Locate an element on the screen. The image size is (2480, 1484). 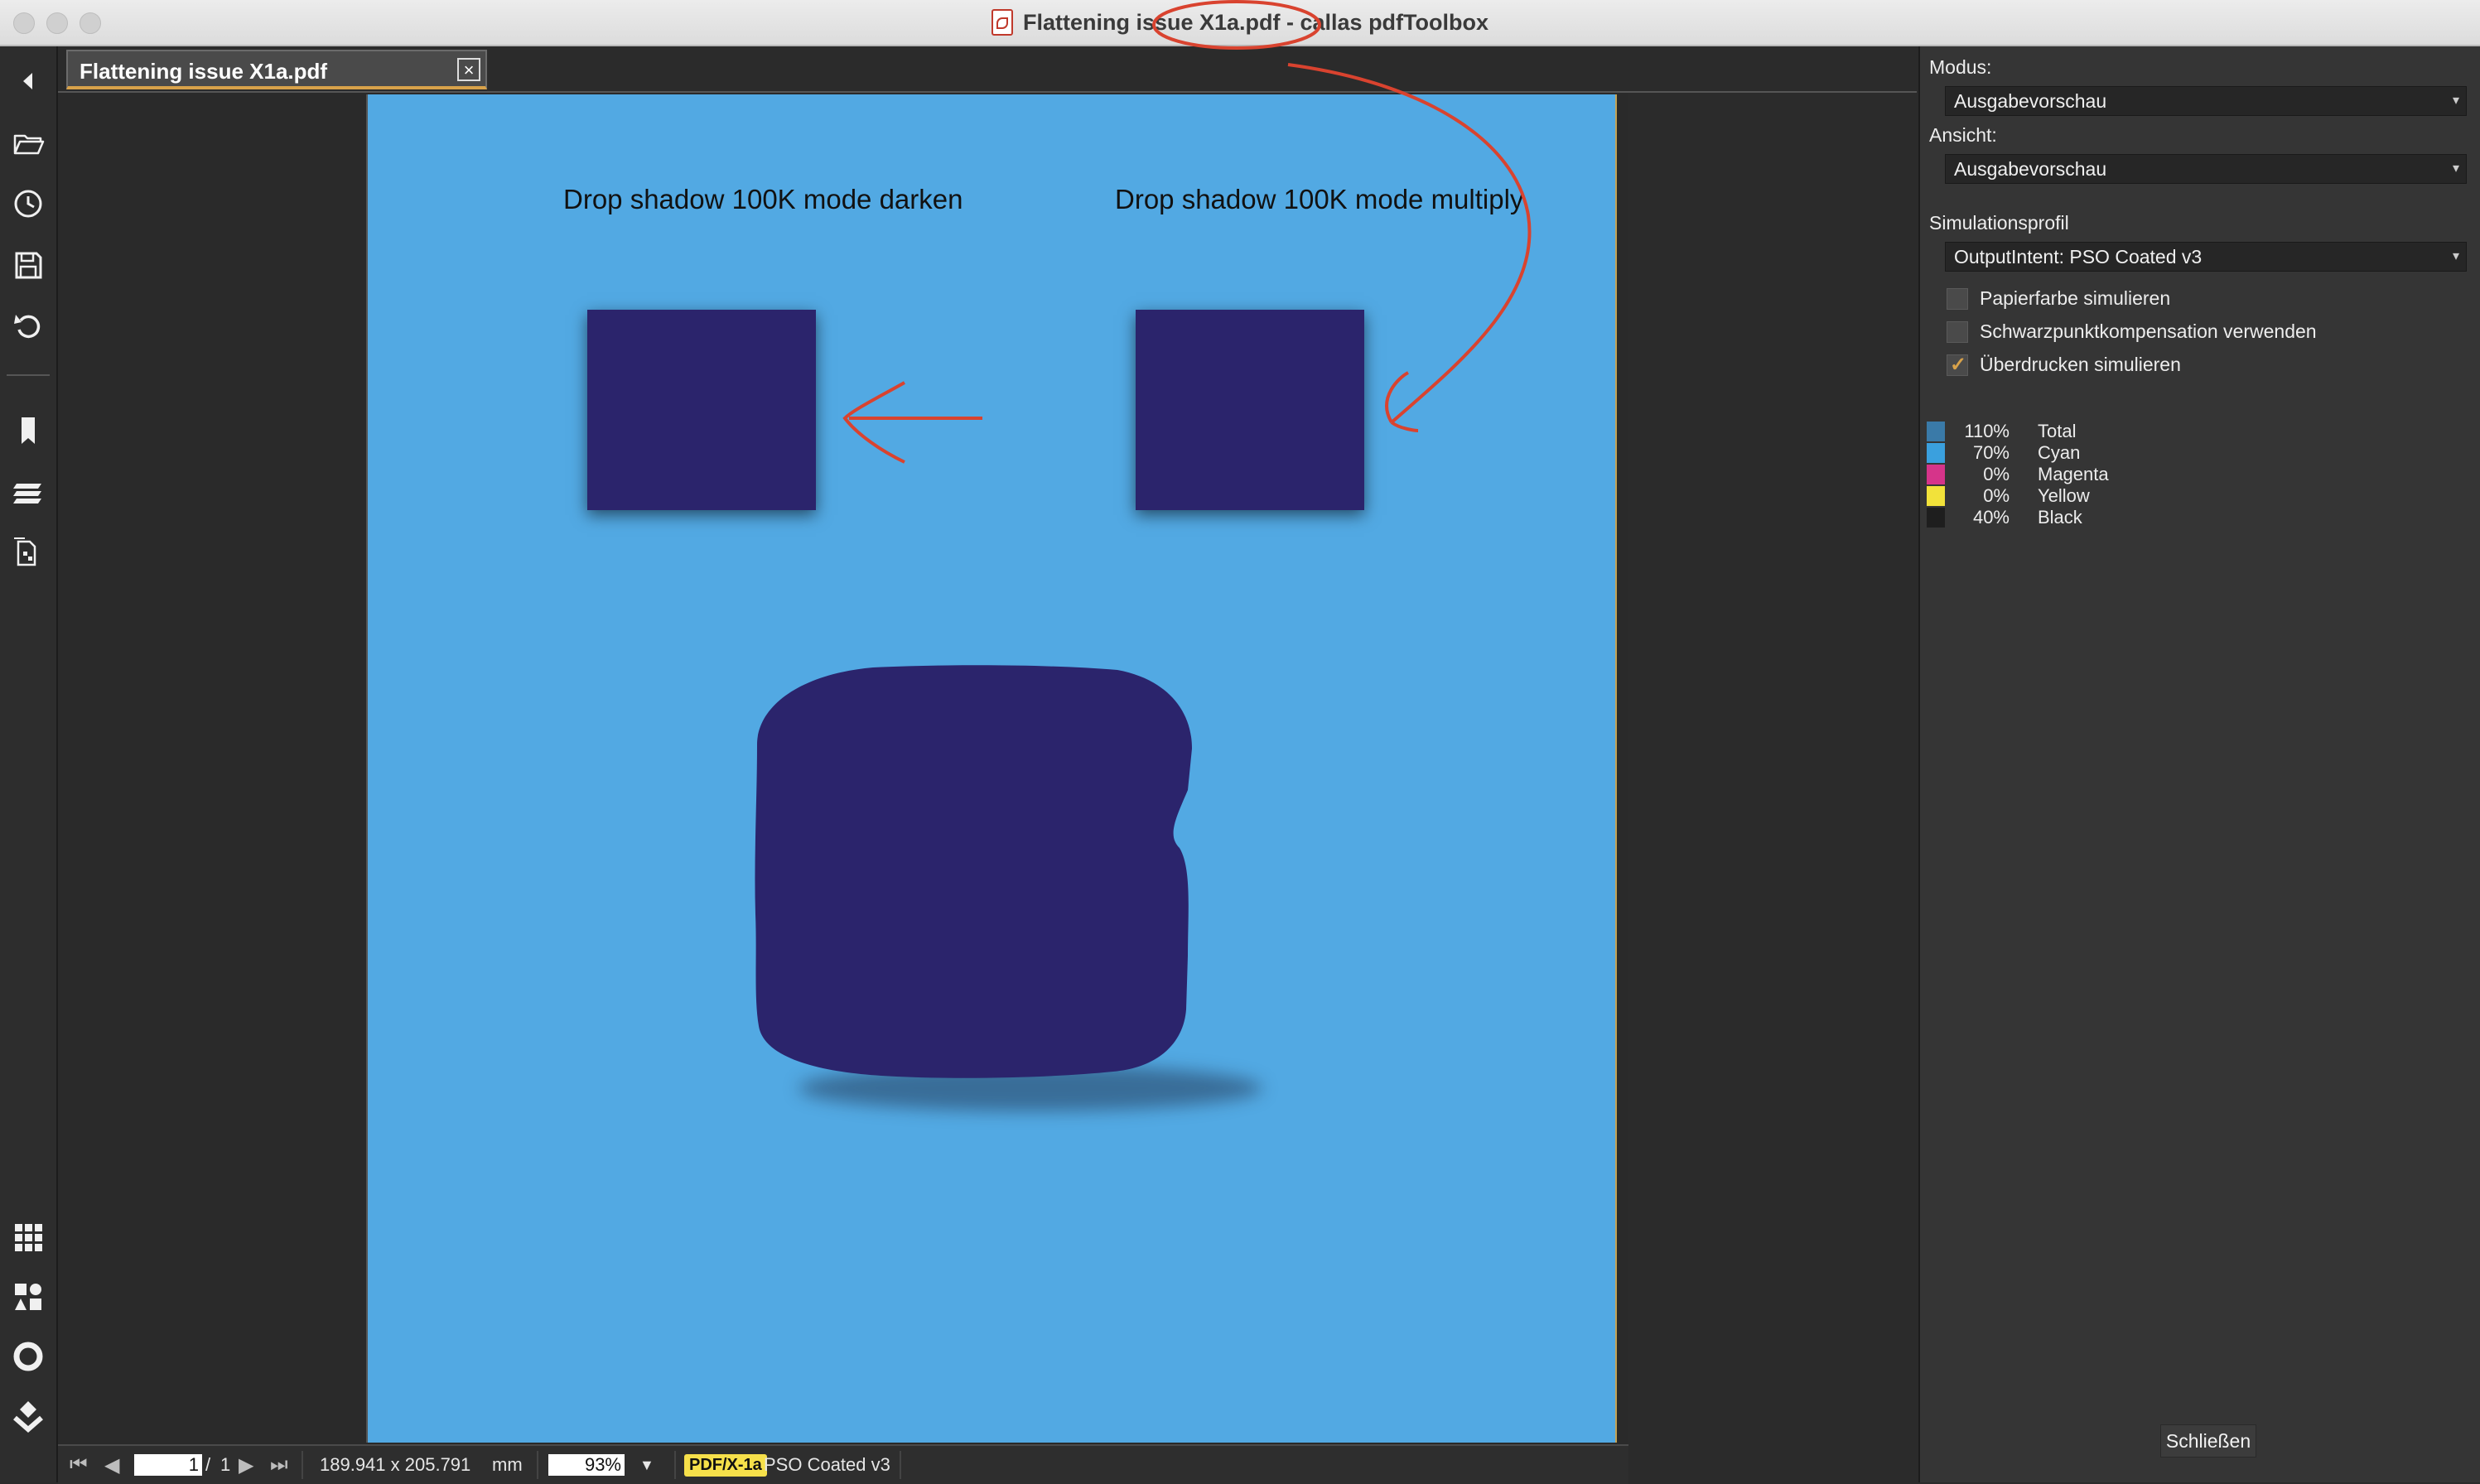
pdfx-badge-wrap: PDF/X-1a is located at coordinates (725, 1465).